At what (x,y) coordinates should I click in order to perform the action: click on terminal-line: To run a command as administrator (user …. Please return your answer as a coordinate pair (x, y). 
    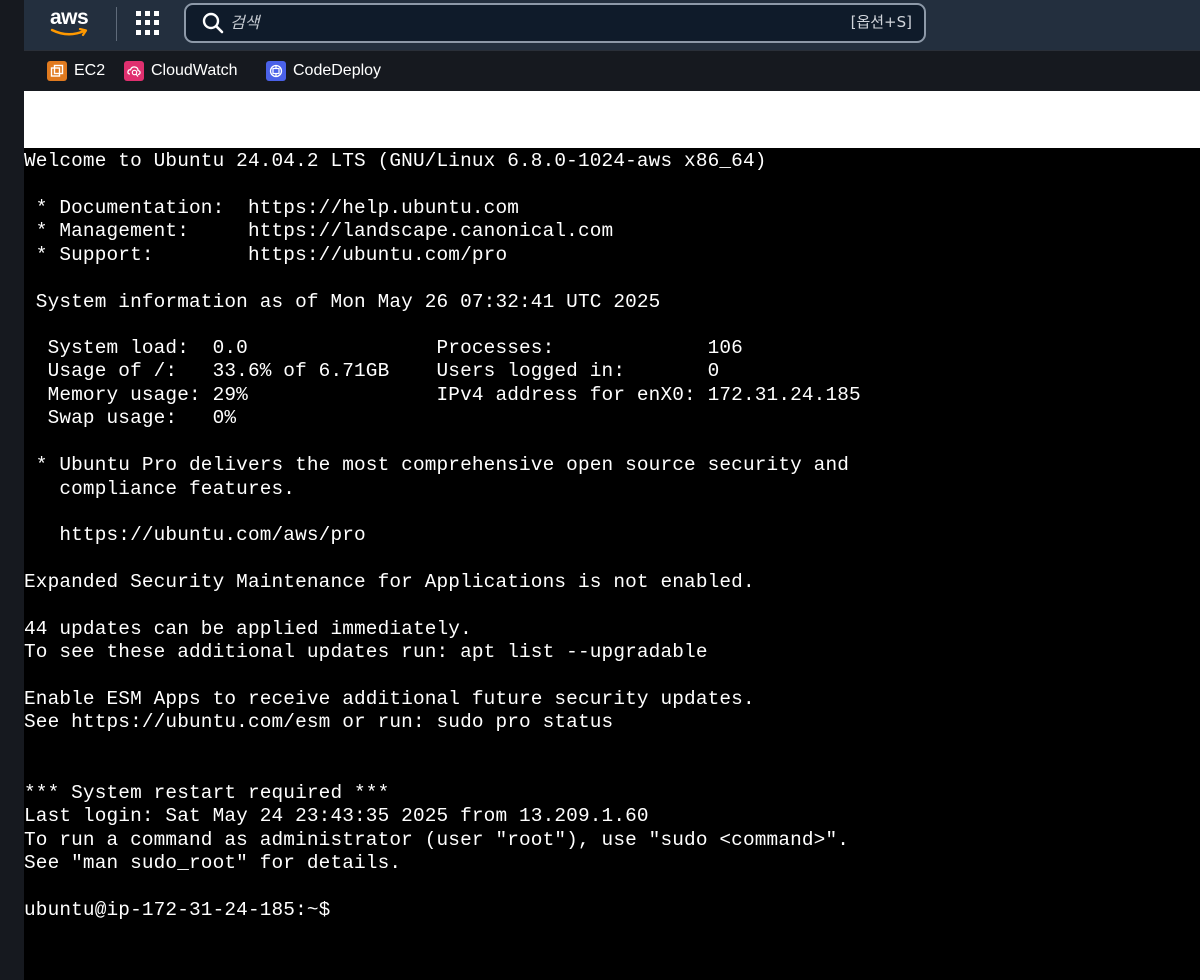
    Looking at the image, I should click on (437, 840).